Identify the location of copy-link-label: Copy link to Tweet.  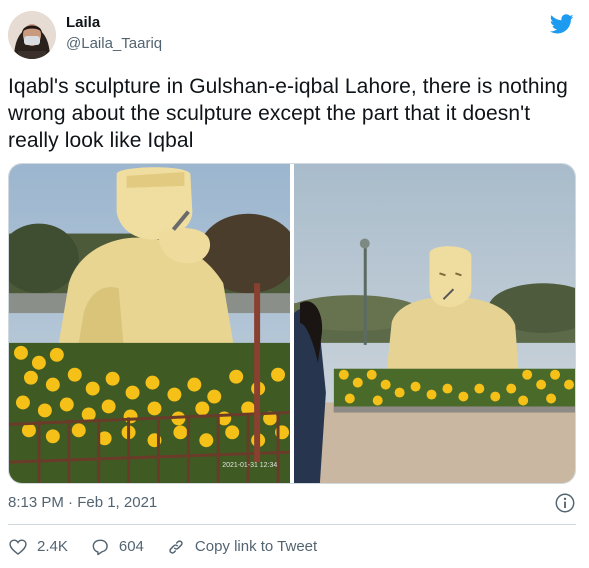
(256, 546).